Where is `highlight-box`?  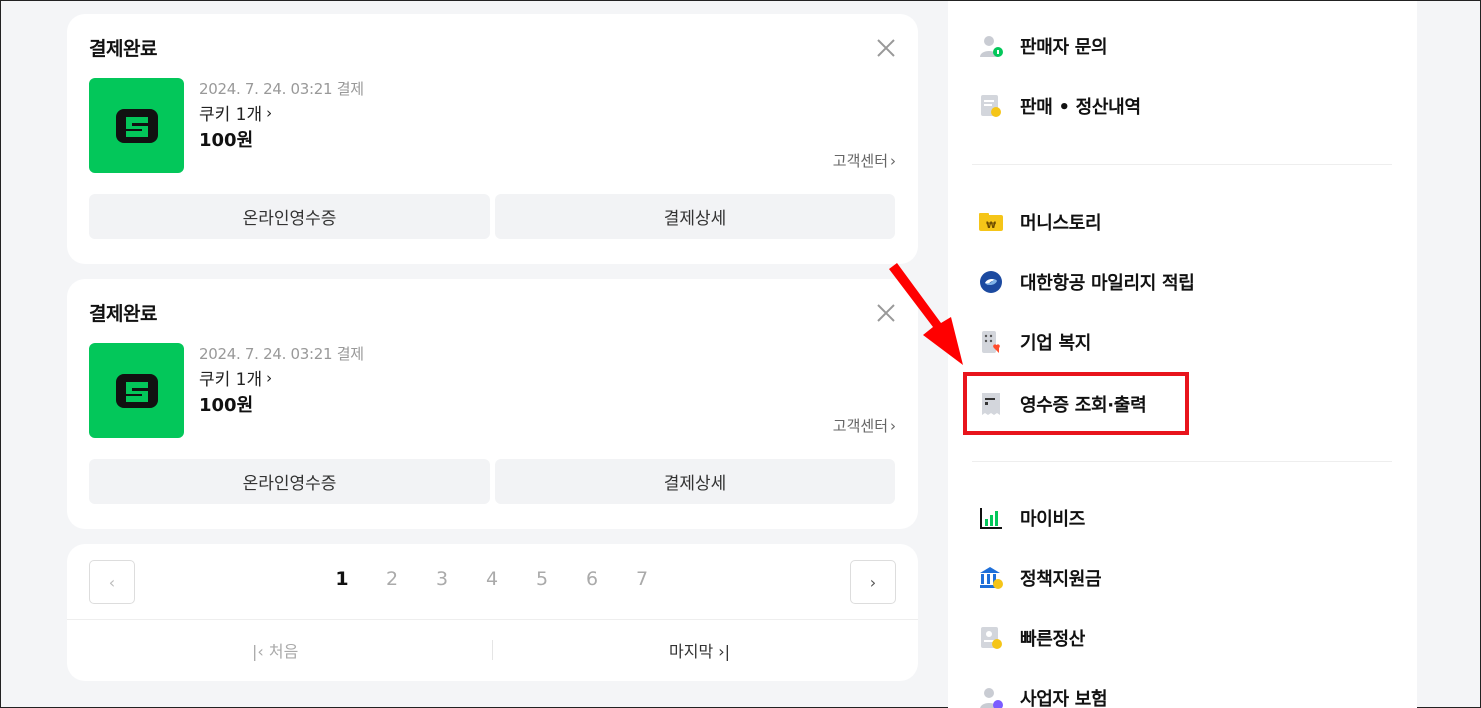 highlight-box is located at coordinates (1076, 403).